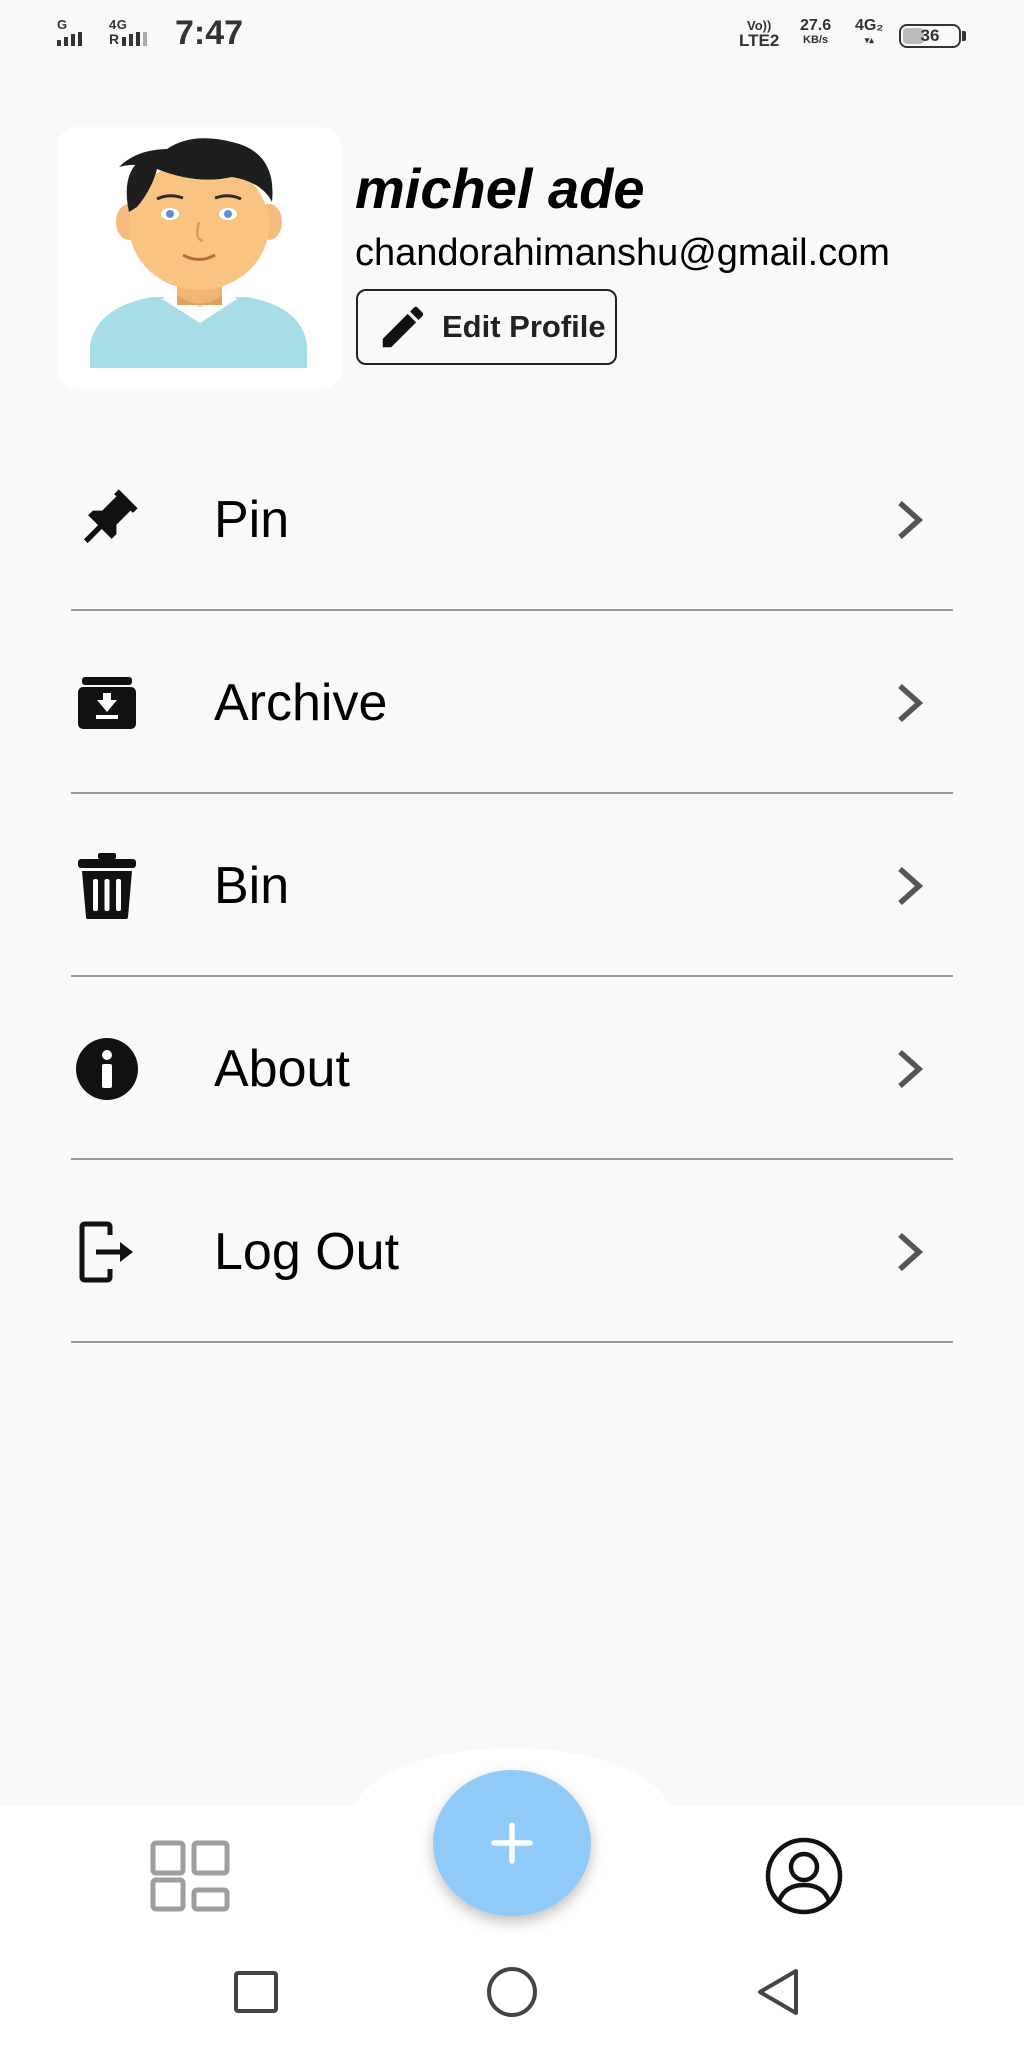 Image resolution: width=1024 pixels, height=2048 pixels. Describe the element at coordinates (512, 1251) in the screenshot. I see `menu-item-log-out: Log Out` at that location.